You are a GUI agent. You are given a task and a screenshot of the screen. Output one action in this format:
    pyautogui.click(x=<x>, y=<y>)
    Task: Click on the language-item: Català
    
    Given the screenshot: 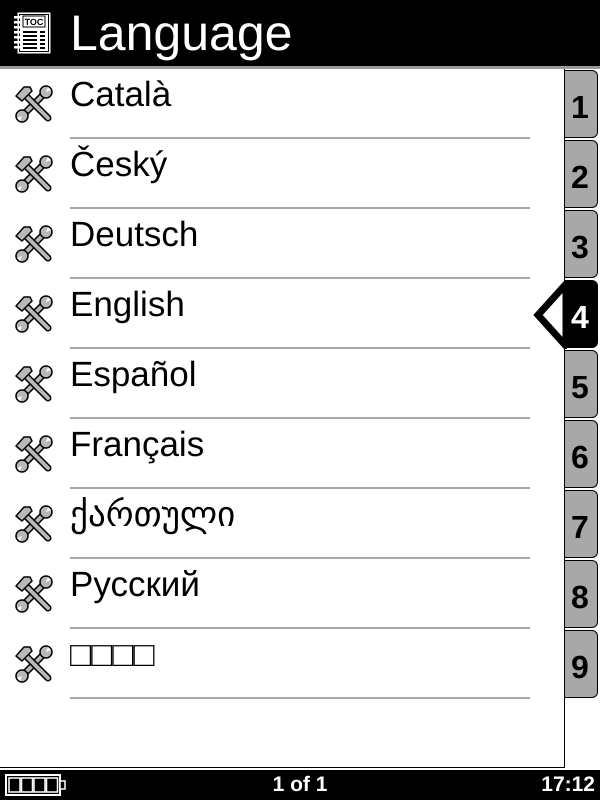 What is the action you would take?
    pyautogui.click(x=282, y=104)
    